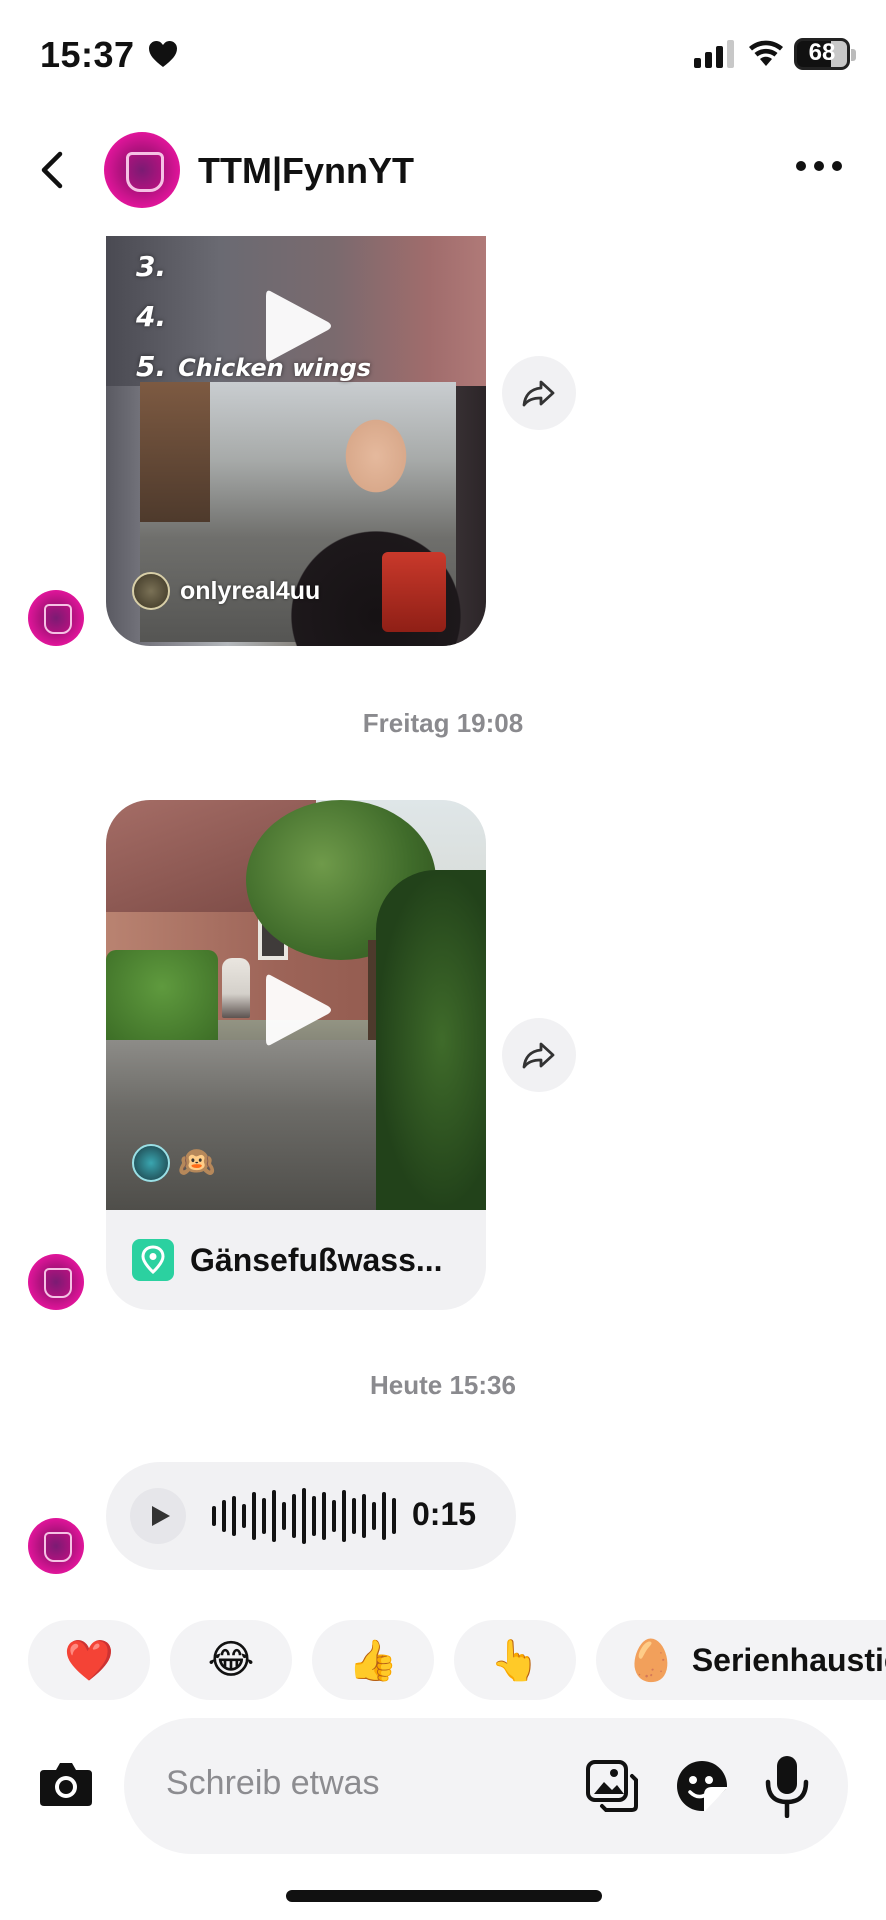 This screenshot has height=1920, width=886. What do you see at coordinates (444, 1514) in the screenshot?
I see `voice-duration: 0:15` at bounding box center [444, 1514].